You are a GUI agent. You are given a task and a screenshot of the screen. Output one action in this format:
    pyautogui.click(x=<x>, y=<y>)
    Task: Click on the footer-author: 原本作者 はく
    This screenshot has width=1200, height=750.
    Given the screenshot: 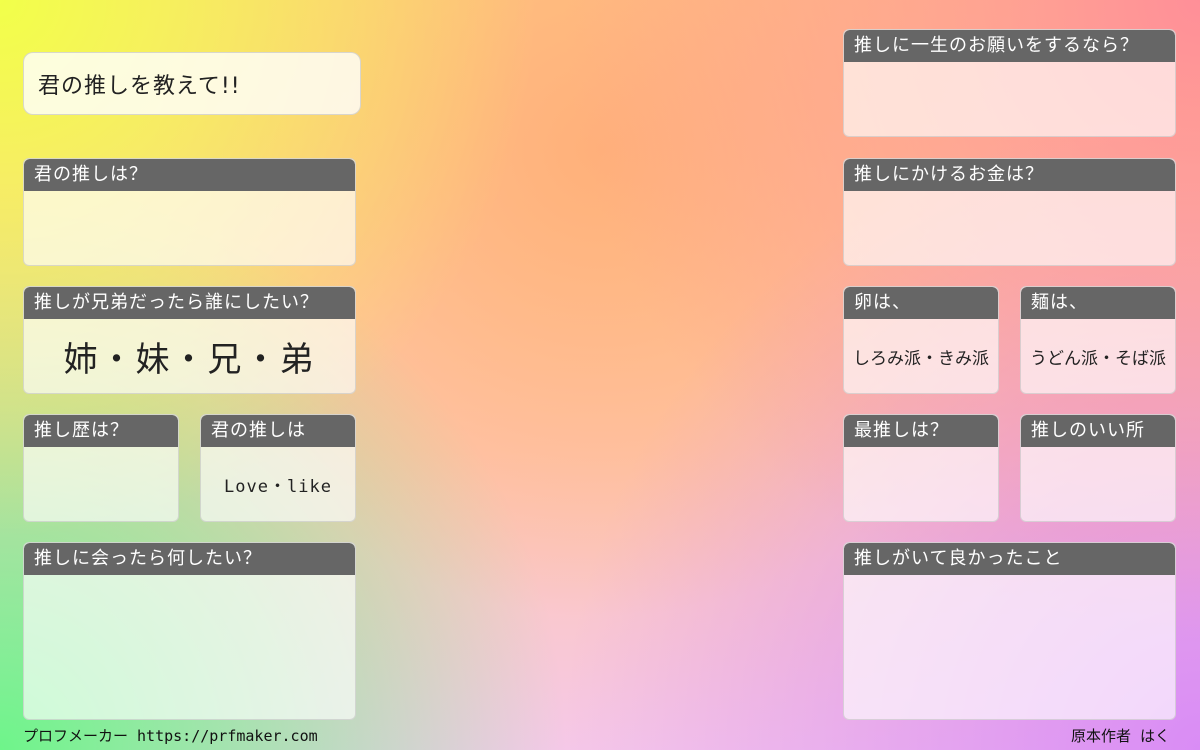 What is the action you would take?
    pyautogui.click(x=1120, y=736)
    